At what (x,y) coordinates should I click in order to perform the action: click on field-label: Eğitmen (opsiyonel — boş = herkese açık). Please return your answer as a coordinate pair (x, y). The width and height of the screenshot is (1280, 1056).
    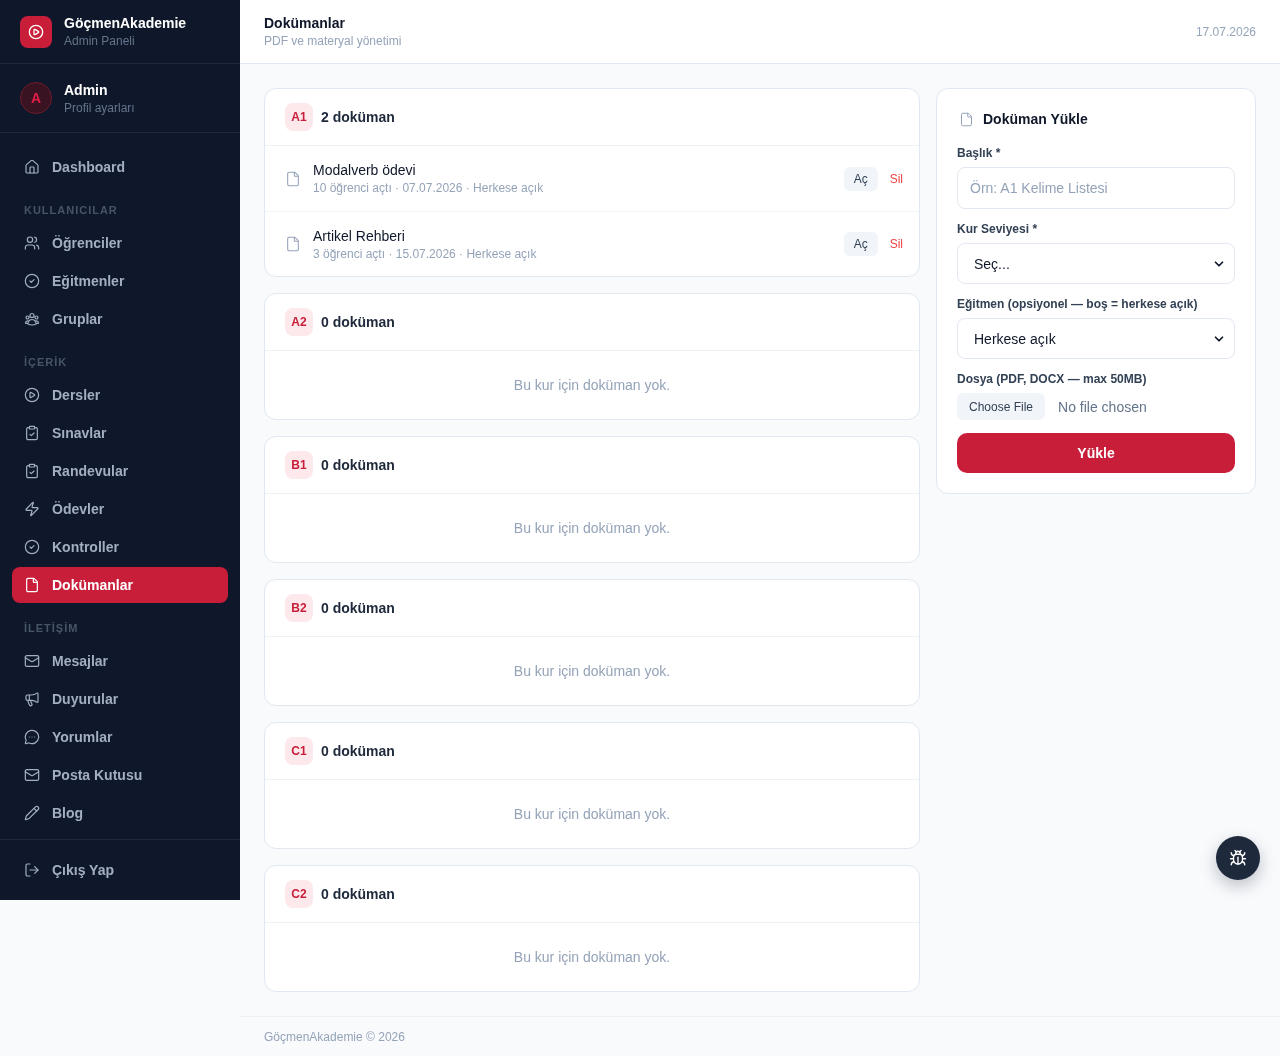
    Looking at the image, I should click on (1078, 304).